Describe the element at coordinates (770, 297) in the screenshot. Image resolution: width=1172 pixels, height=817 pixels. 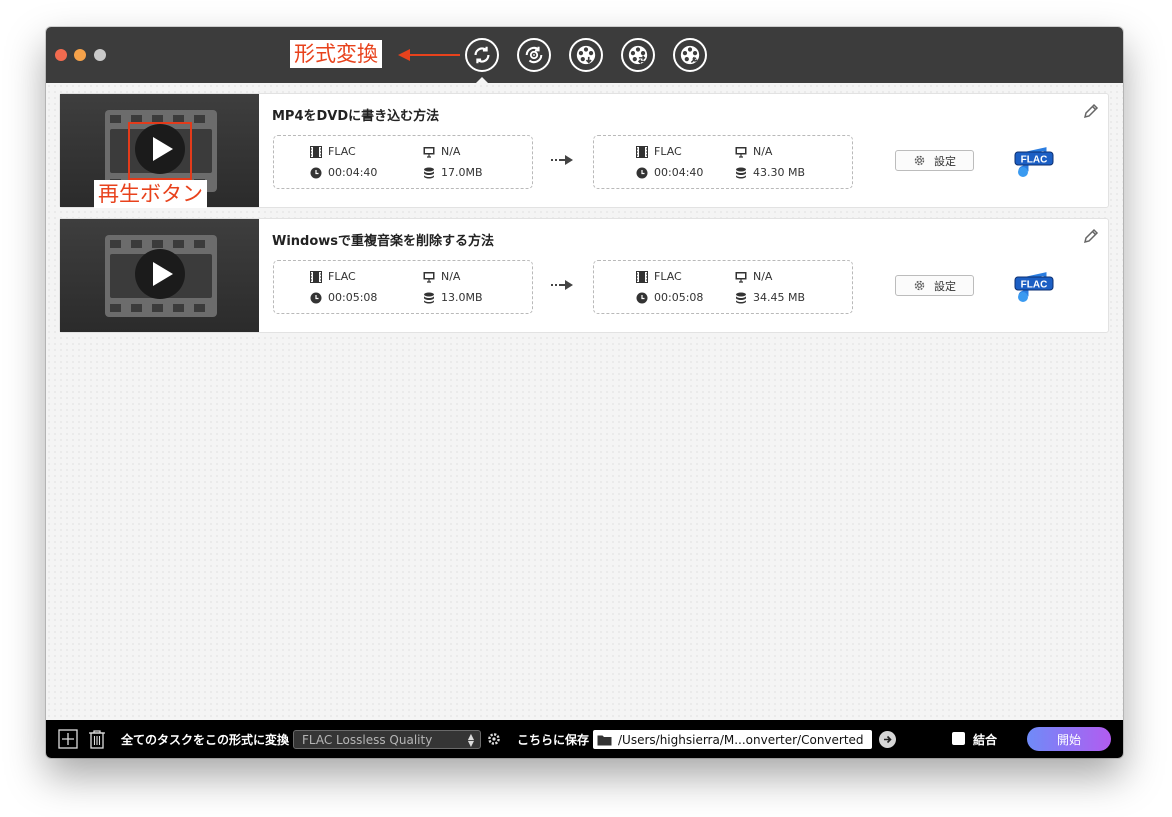
I see `output-size: 34.45 MB` at that location.